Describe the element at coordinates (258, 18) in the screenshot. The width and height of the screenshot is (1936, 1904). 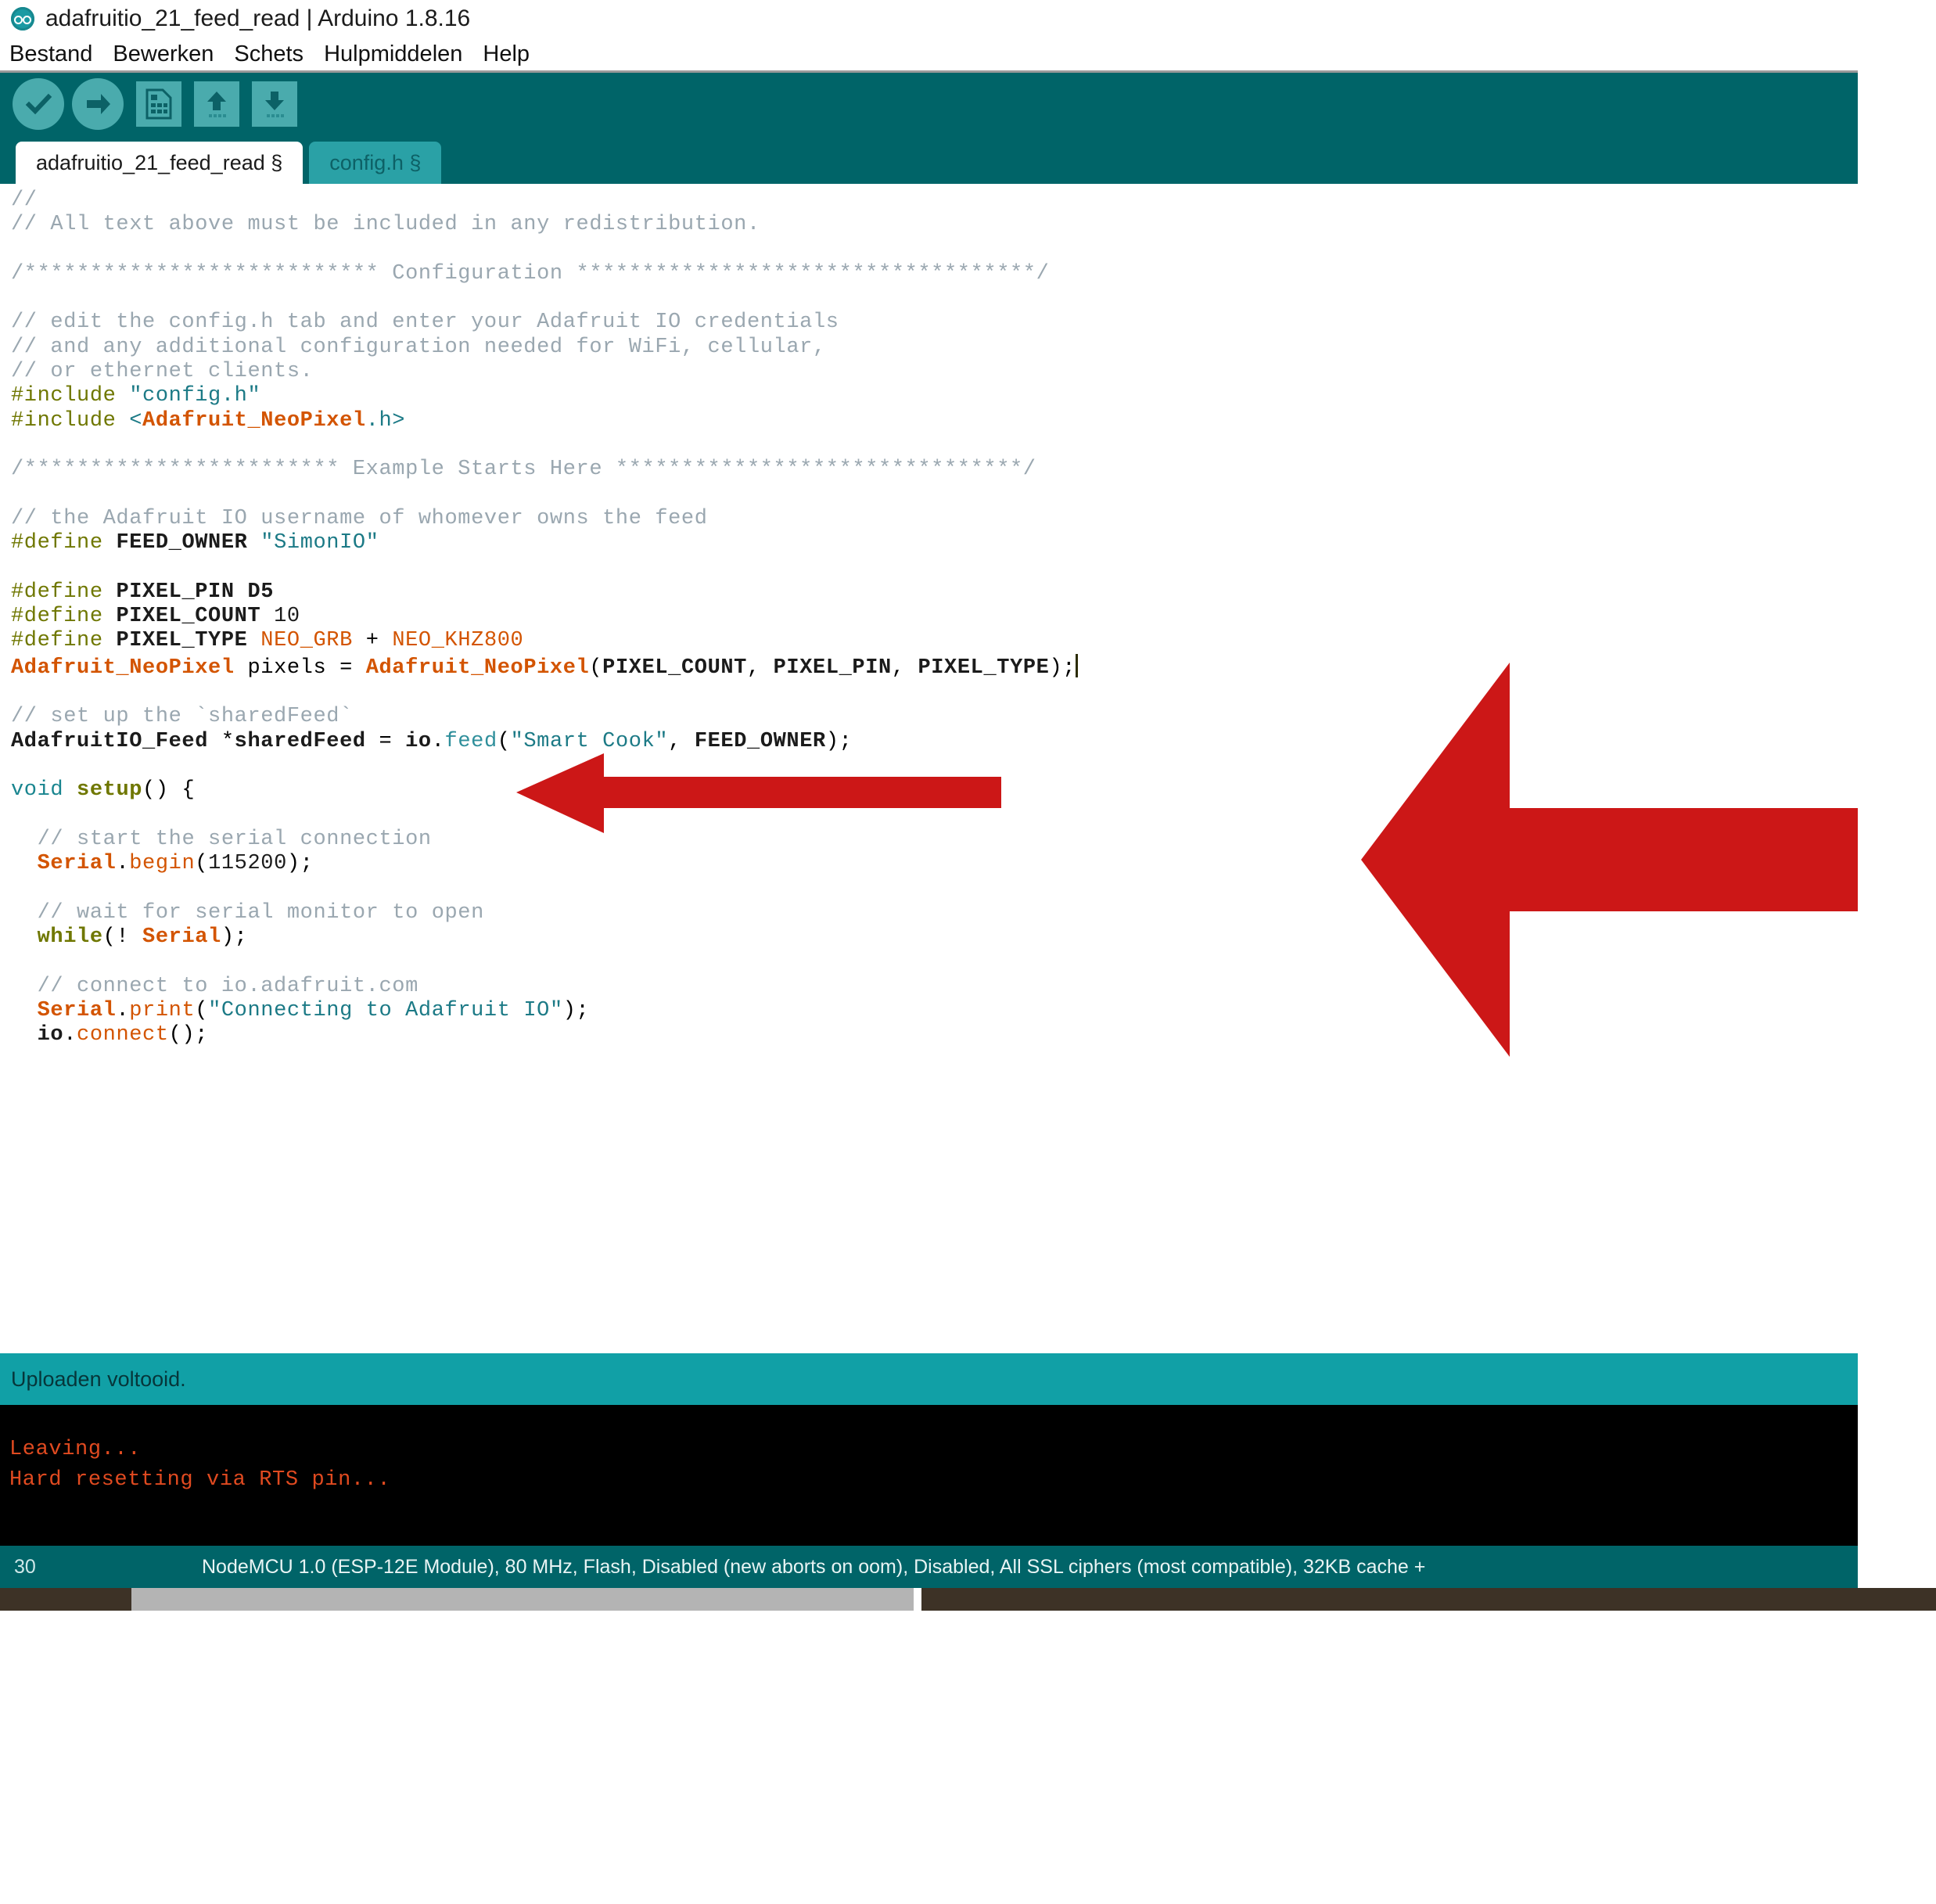
I see `window-title: adafruitio_21_feed_read | Arduino 1.8.16` at that location.